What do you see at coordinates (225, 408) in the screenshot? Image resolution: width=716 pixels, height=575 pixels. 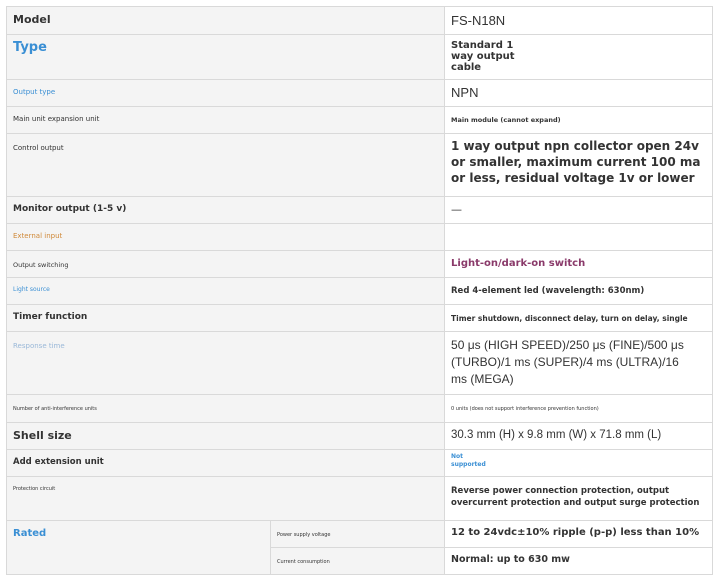 I see `row-label: Number of anti-interference units` at bounding box center [225, 408].